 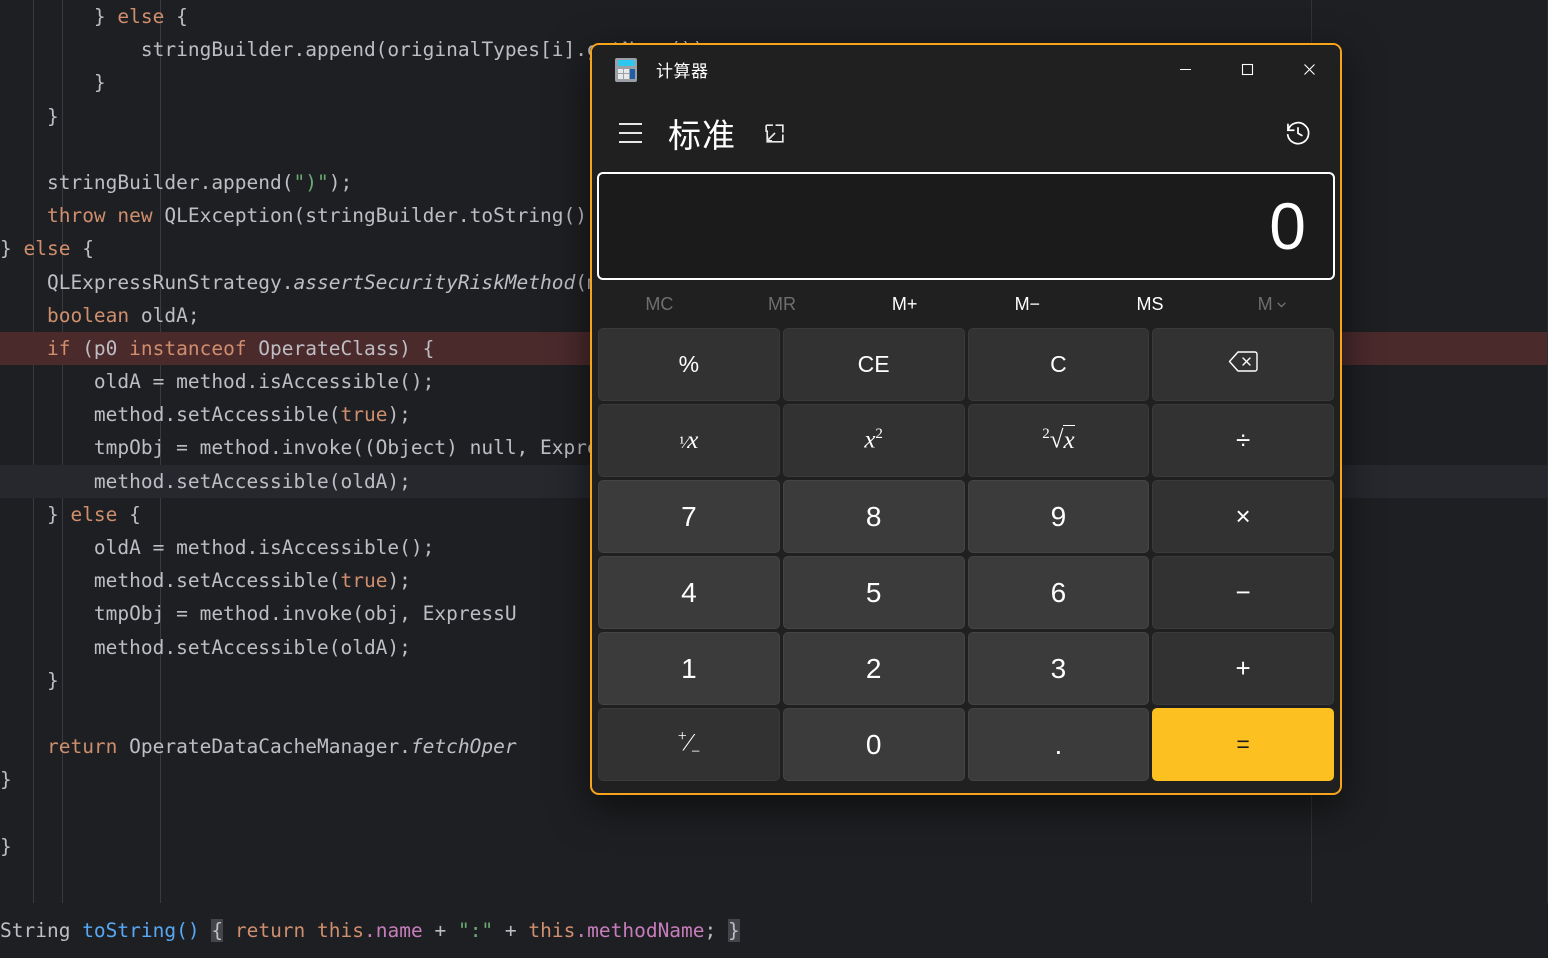 I want to click on memory-button-label: M, so click(x=1265, y=303).